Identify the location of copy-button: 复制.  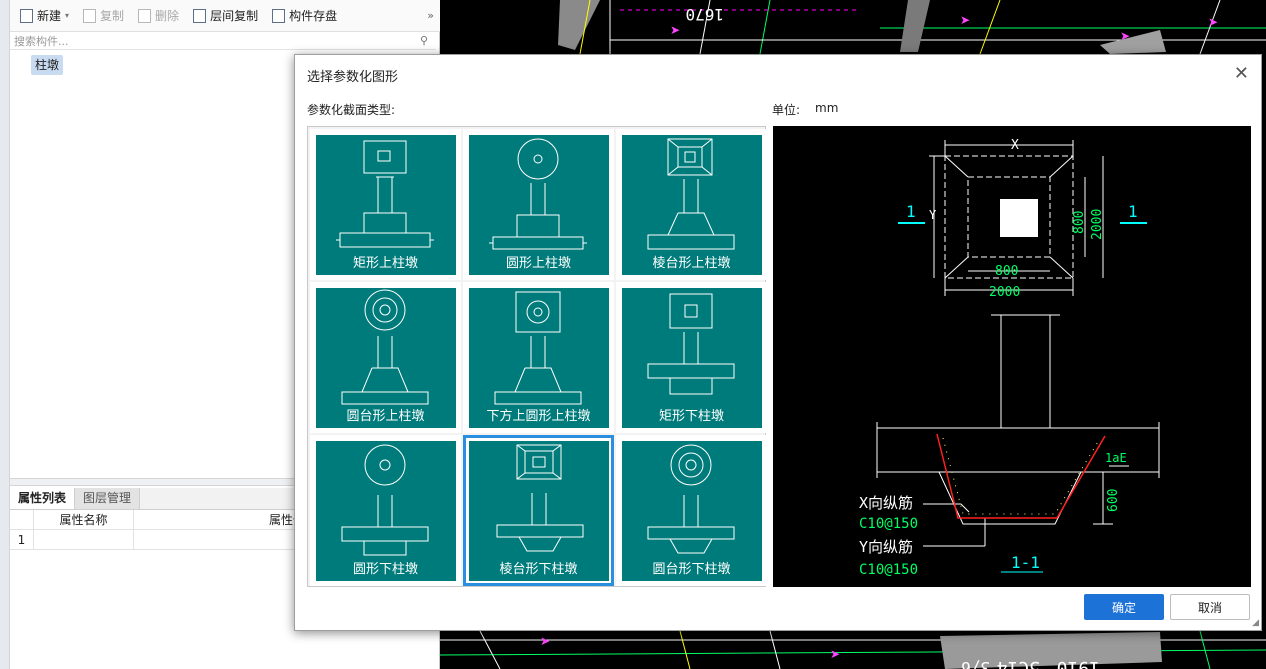
(103, 16).